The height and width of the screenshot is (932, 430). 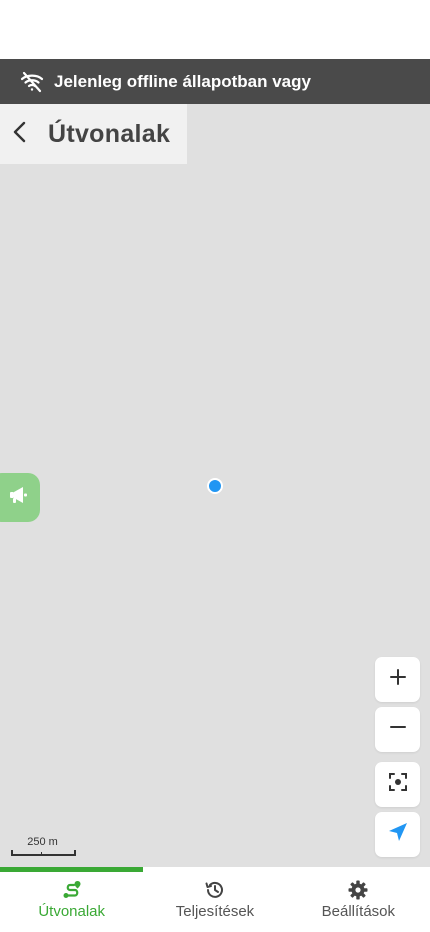 I want to click on plus-icon, so click(x=397, y=679).